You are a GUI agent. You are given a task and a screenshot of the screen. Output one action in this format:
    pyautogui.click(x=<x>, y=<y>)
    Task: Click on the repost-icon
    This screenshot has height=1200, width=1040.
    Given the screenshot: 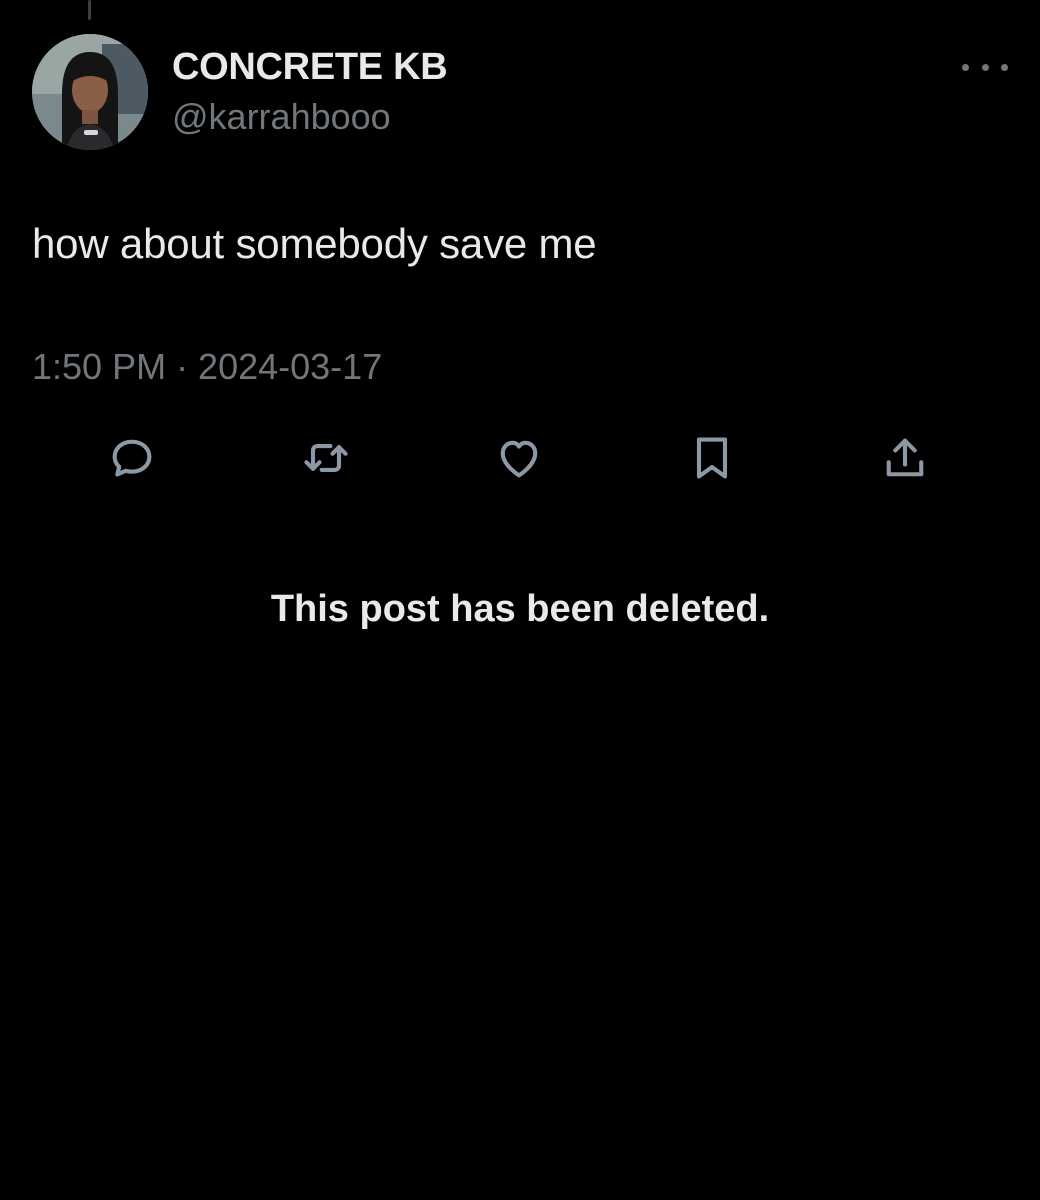 What is the action you would take?
    pyautogui.click(x=326, y=458)
    